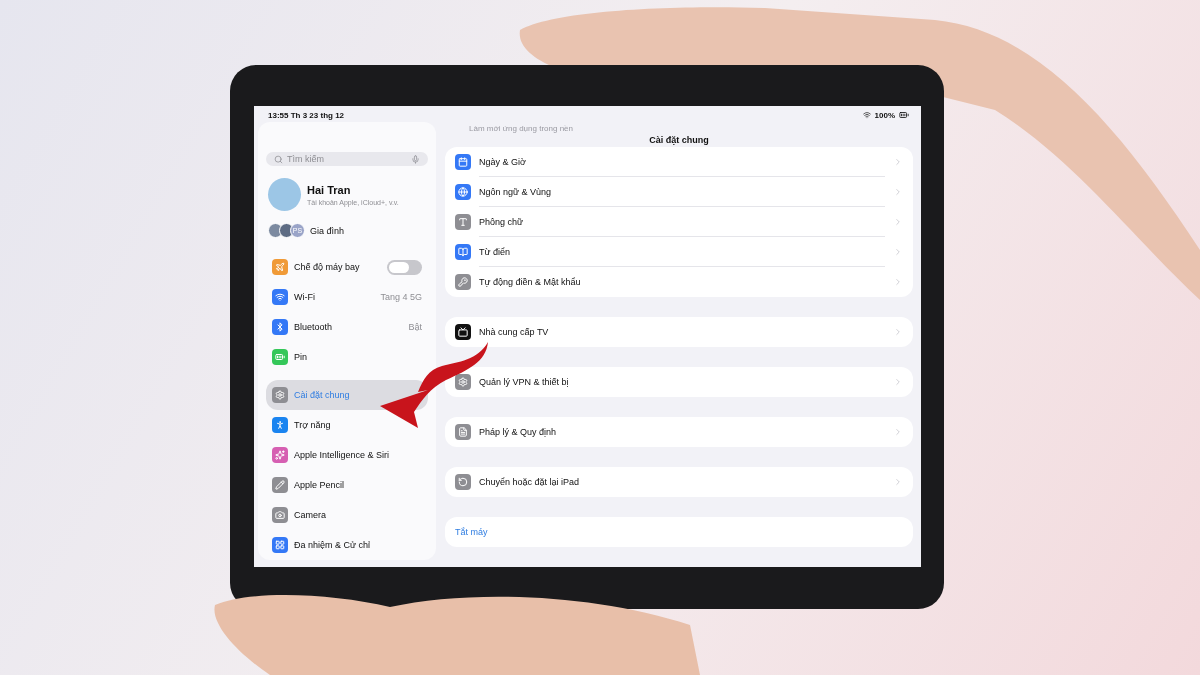 The image size is (1200, 675). I want to click on sidebar-item: Apple Intelligence & Siri, so click(347, 455).